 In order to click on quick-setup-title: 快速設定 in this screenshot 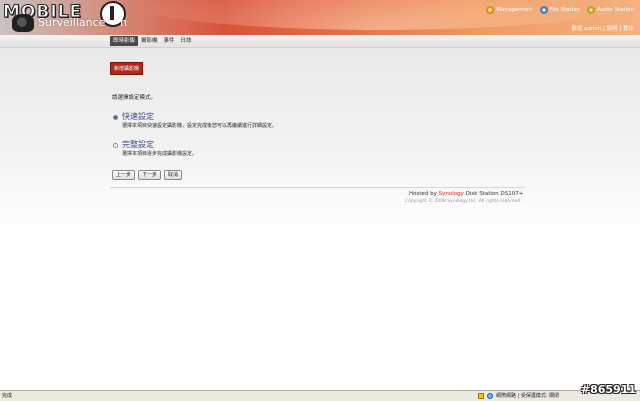, I will do `click(138, 116)`.